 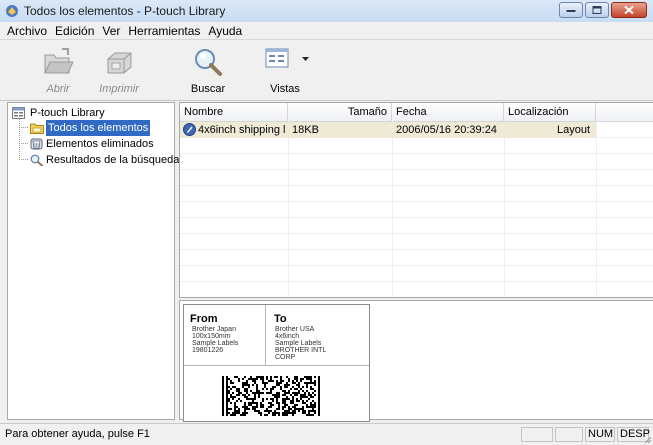 I want to click on column-location: Localización, so click(x=550, y=112).